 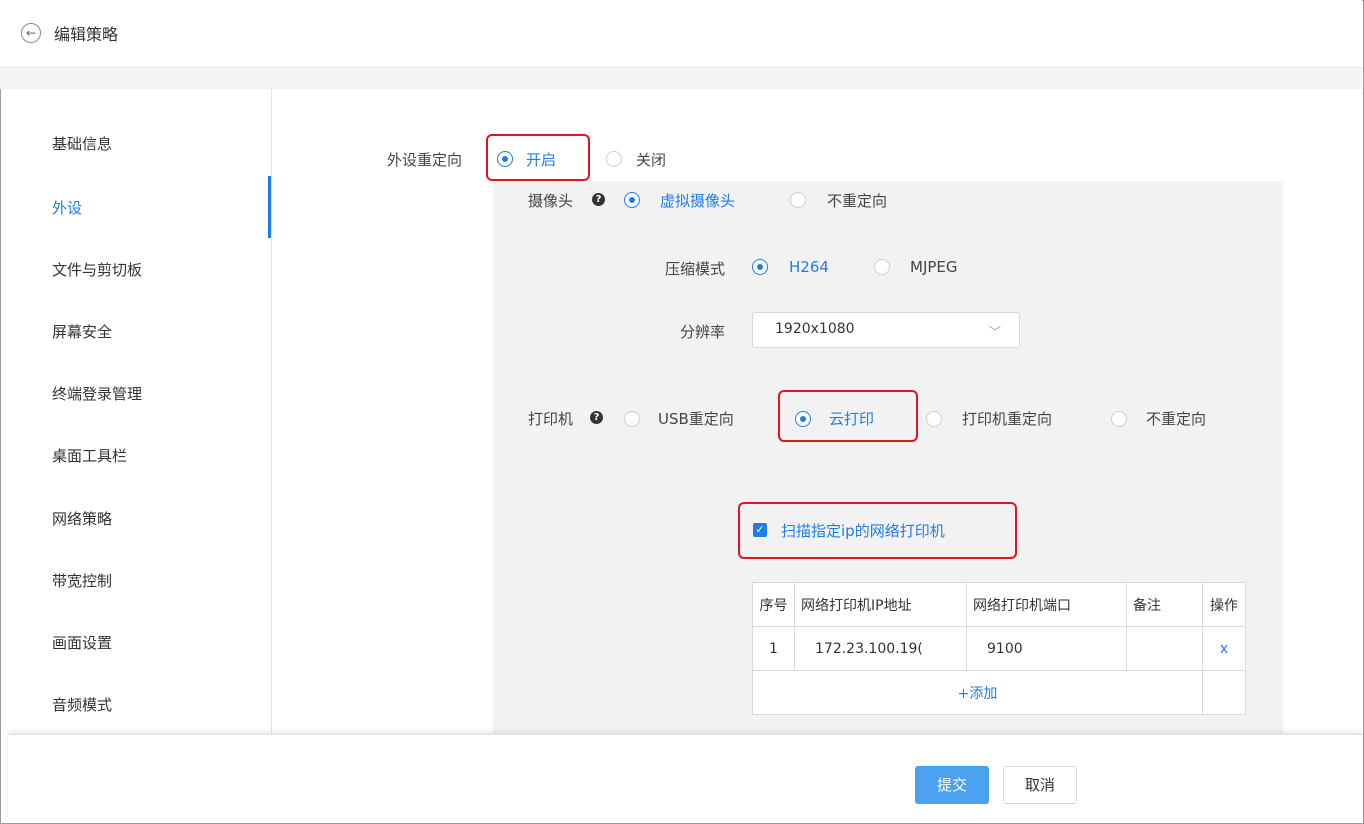 I want to click on peripheral-redirect-label: 外设重定向, so click(x=425, y=160).